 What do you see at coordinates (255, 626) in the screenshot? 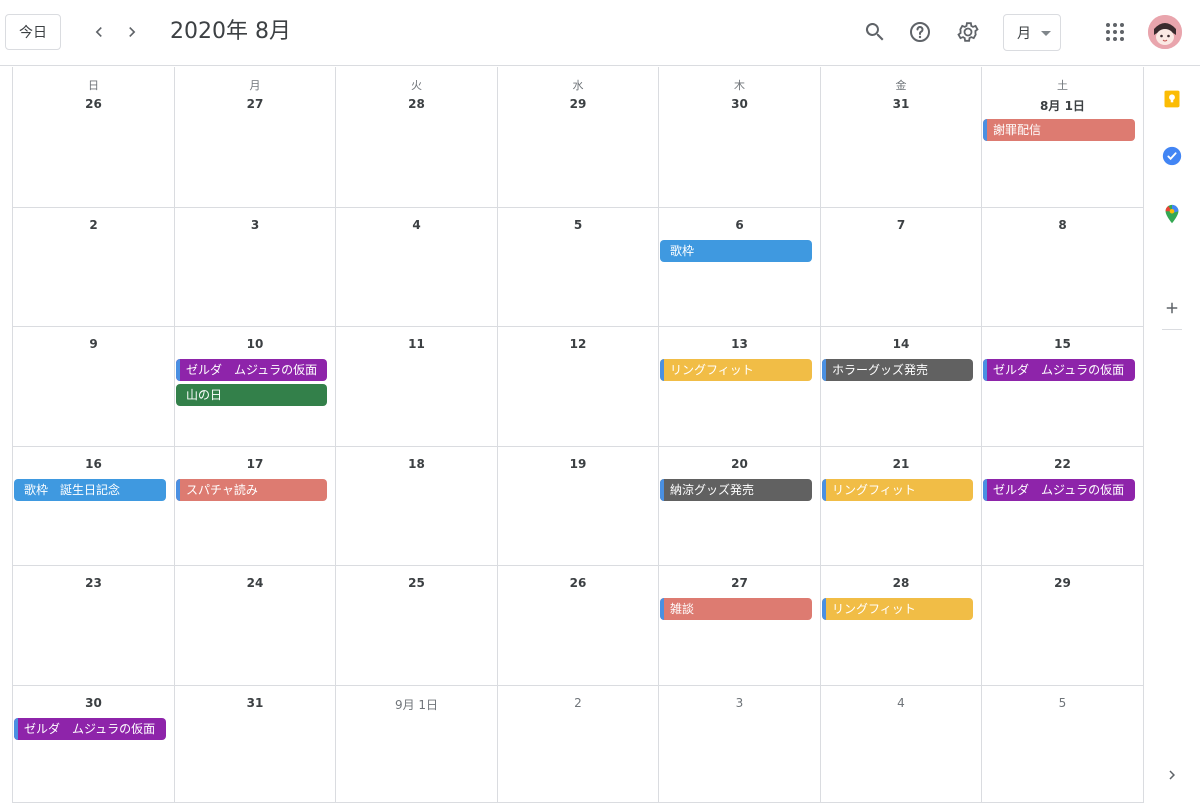
I see `day-cell: 24` at bounding box center [255, 626].